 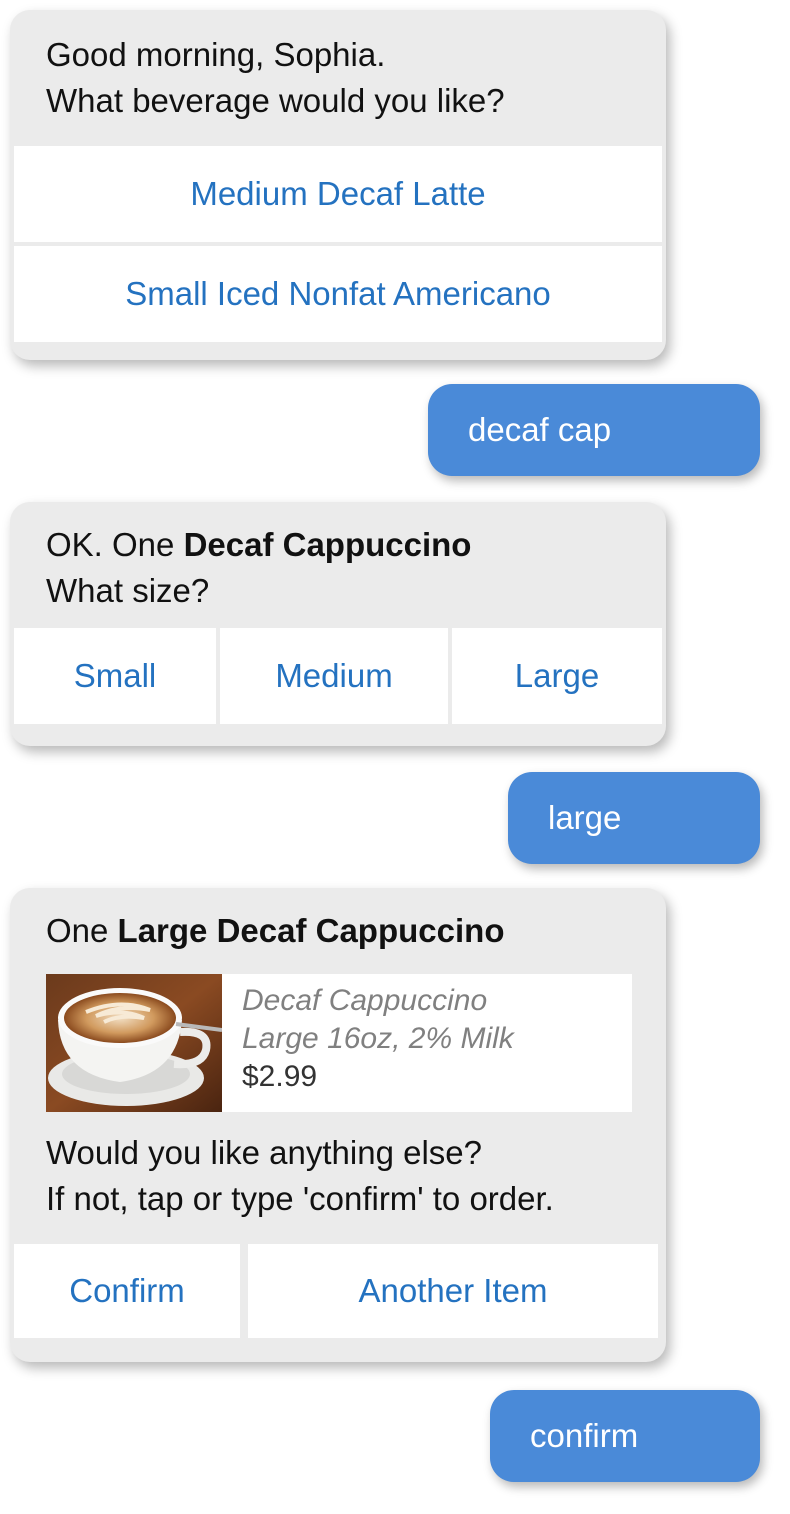 What do you see at coordinates (338, 194) in the screenshot?
I see `quick-reply-medium-decaf-latte: Medium Decaf Latte` at bounding box center [338, 194].